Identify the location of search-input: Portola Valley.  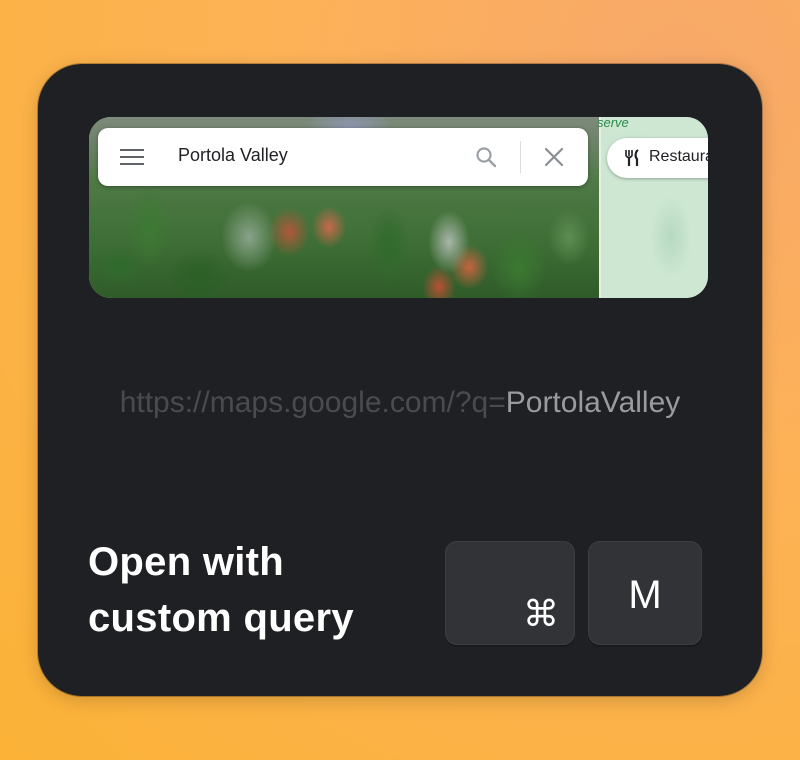
(233, 155).